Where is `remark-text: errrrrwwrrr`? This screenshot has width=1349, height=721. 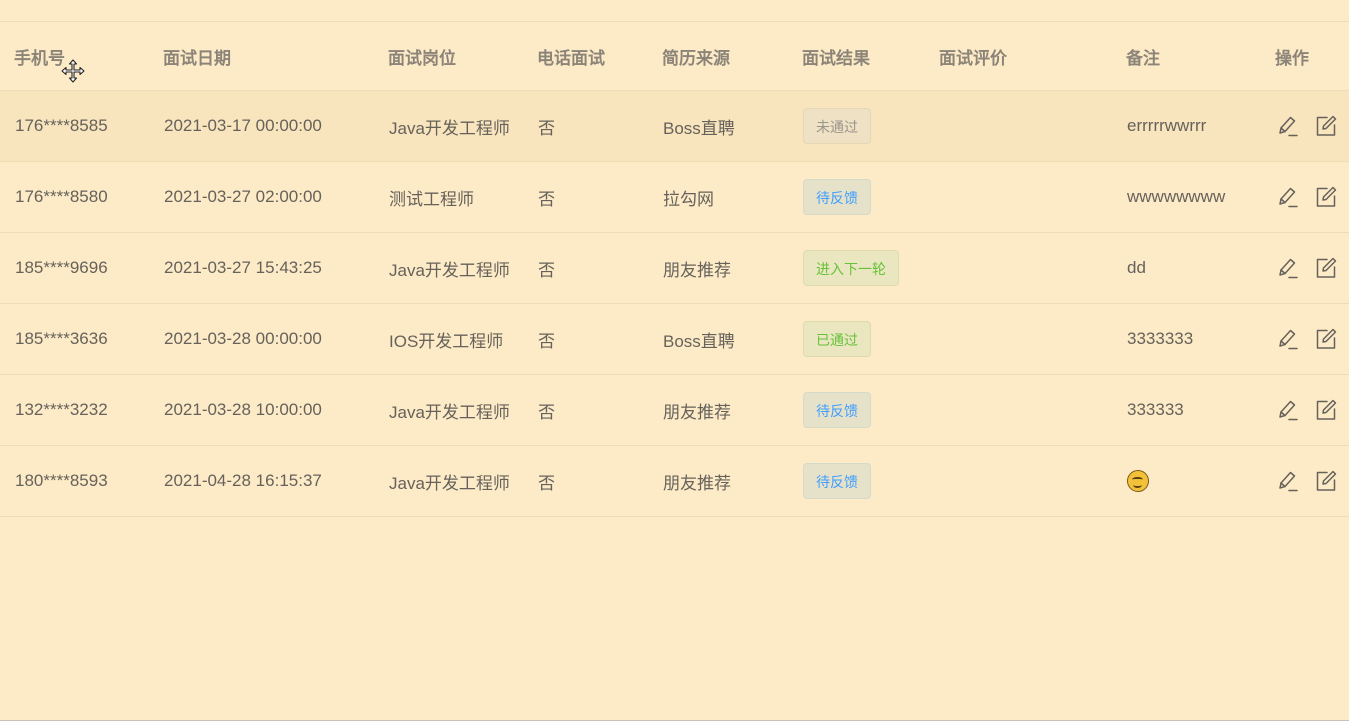 remark-text: errrrrwwrrr is located at coordinates (1167, 125).